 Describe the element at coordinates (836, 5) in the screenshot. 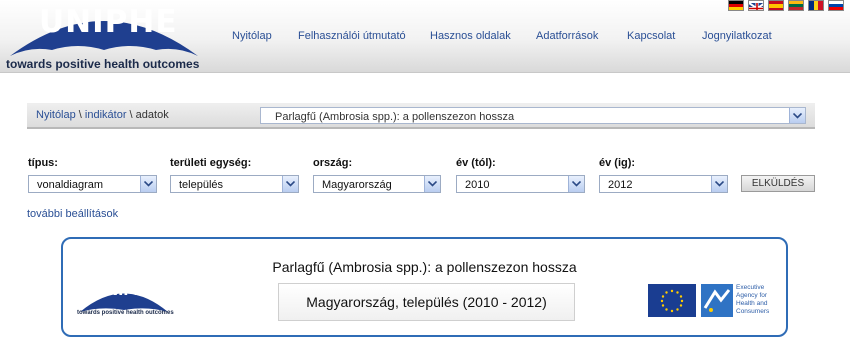

I see `slovenian-flag-icon` at that location.